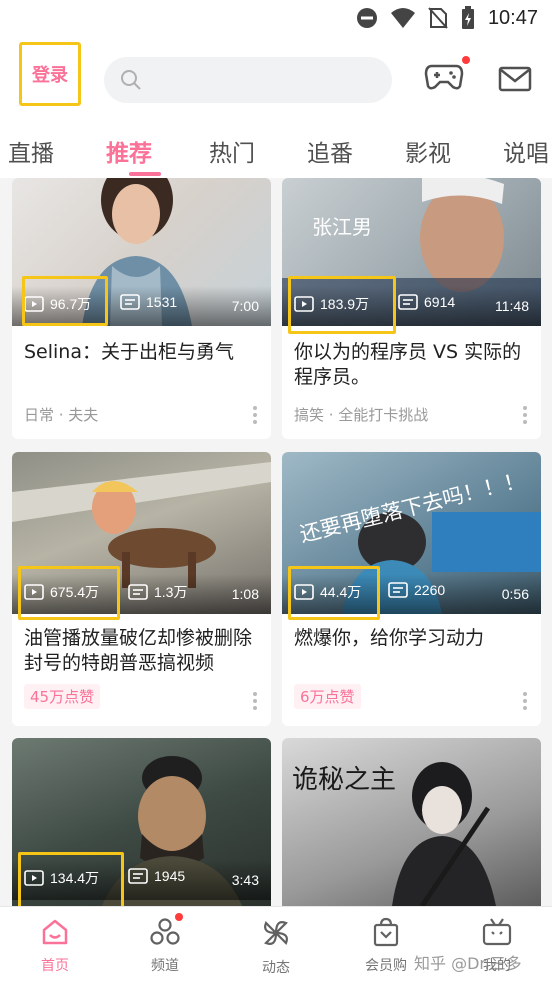 This screenshot has height=983, width=552. I want to click on dnd-icon, so click(366, 18).